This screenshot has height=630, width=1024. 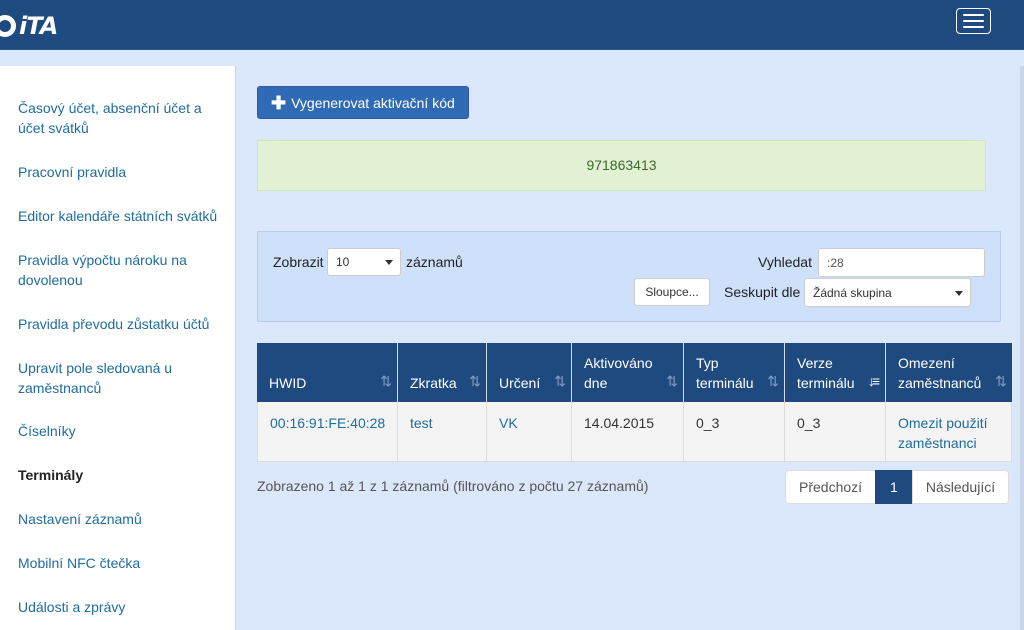 I want to click on previous-page-button: Předchozí, so click(x=831, y=487).